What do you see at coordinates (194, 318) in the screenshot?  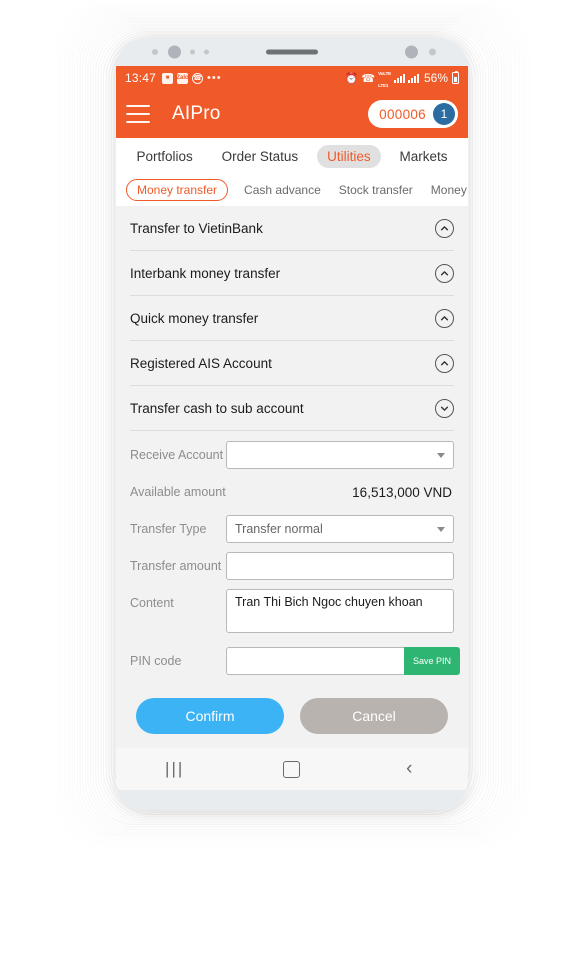 I see `accordion-label: Quick money transfer` at bounding box center [194, 318].